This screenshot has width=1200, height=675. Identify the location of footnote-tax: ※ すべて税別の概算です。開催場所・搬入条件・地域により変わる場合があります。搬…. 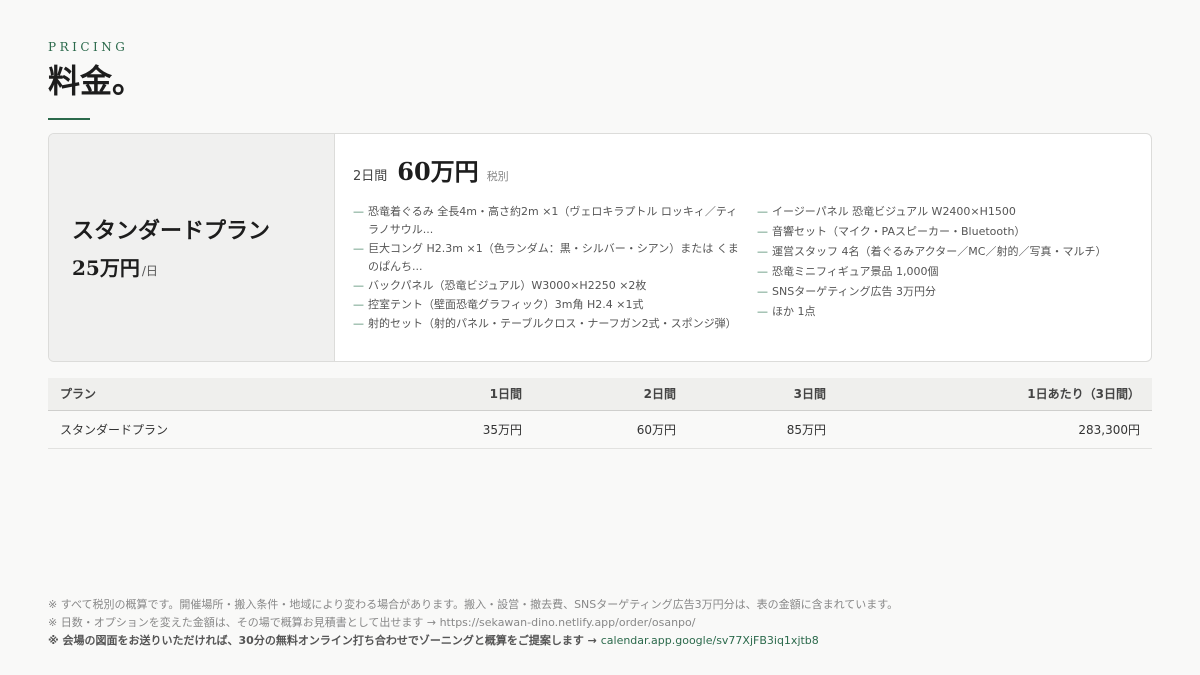
(473, 604).